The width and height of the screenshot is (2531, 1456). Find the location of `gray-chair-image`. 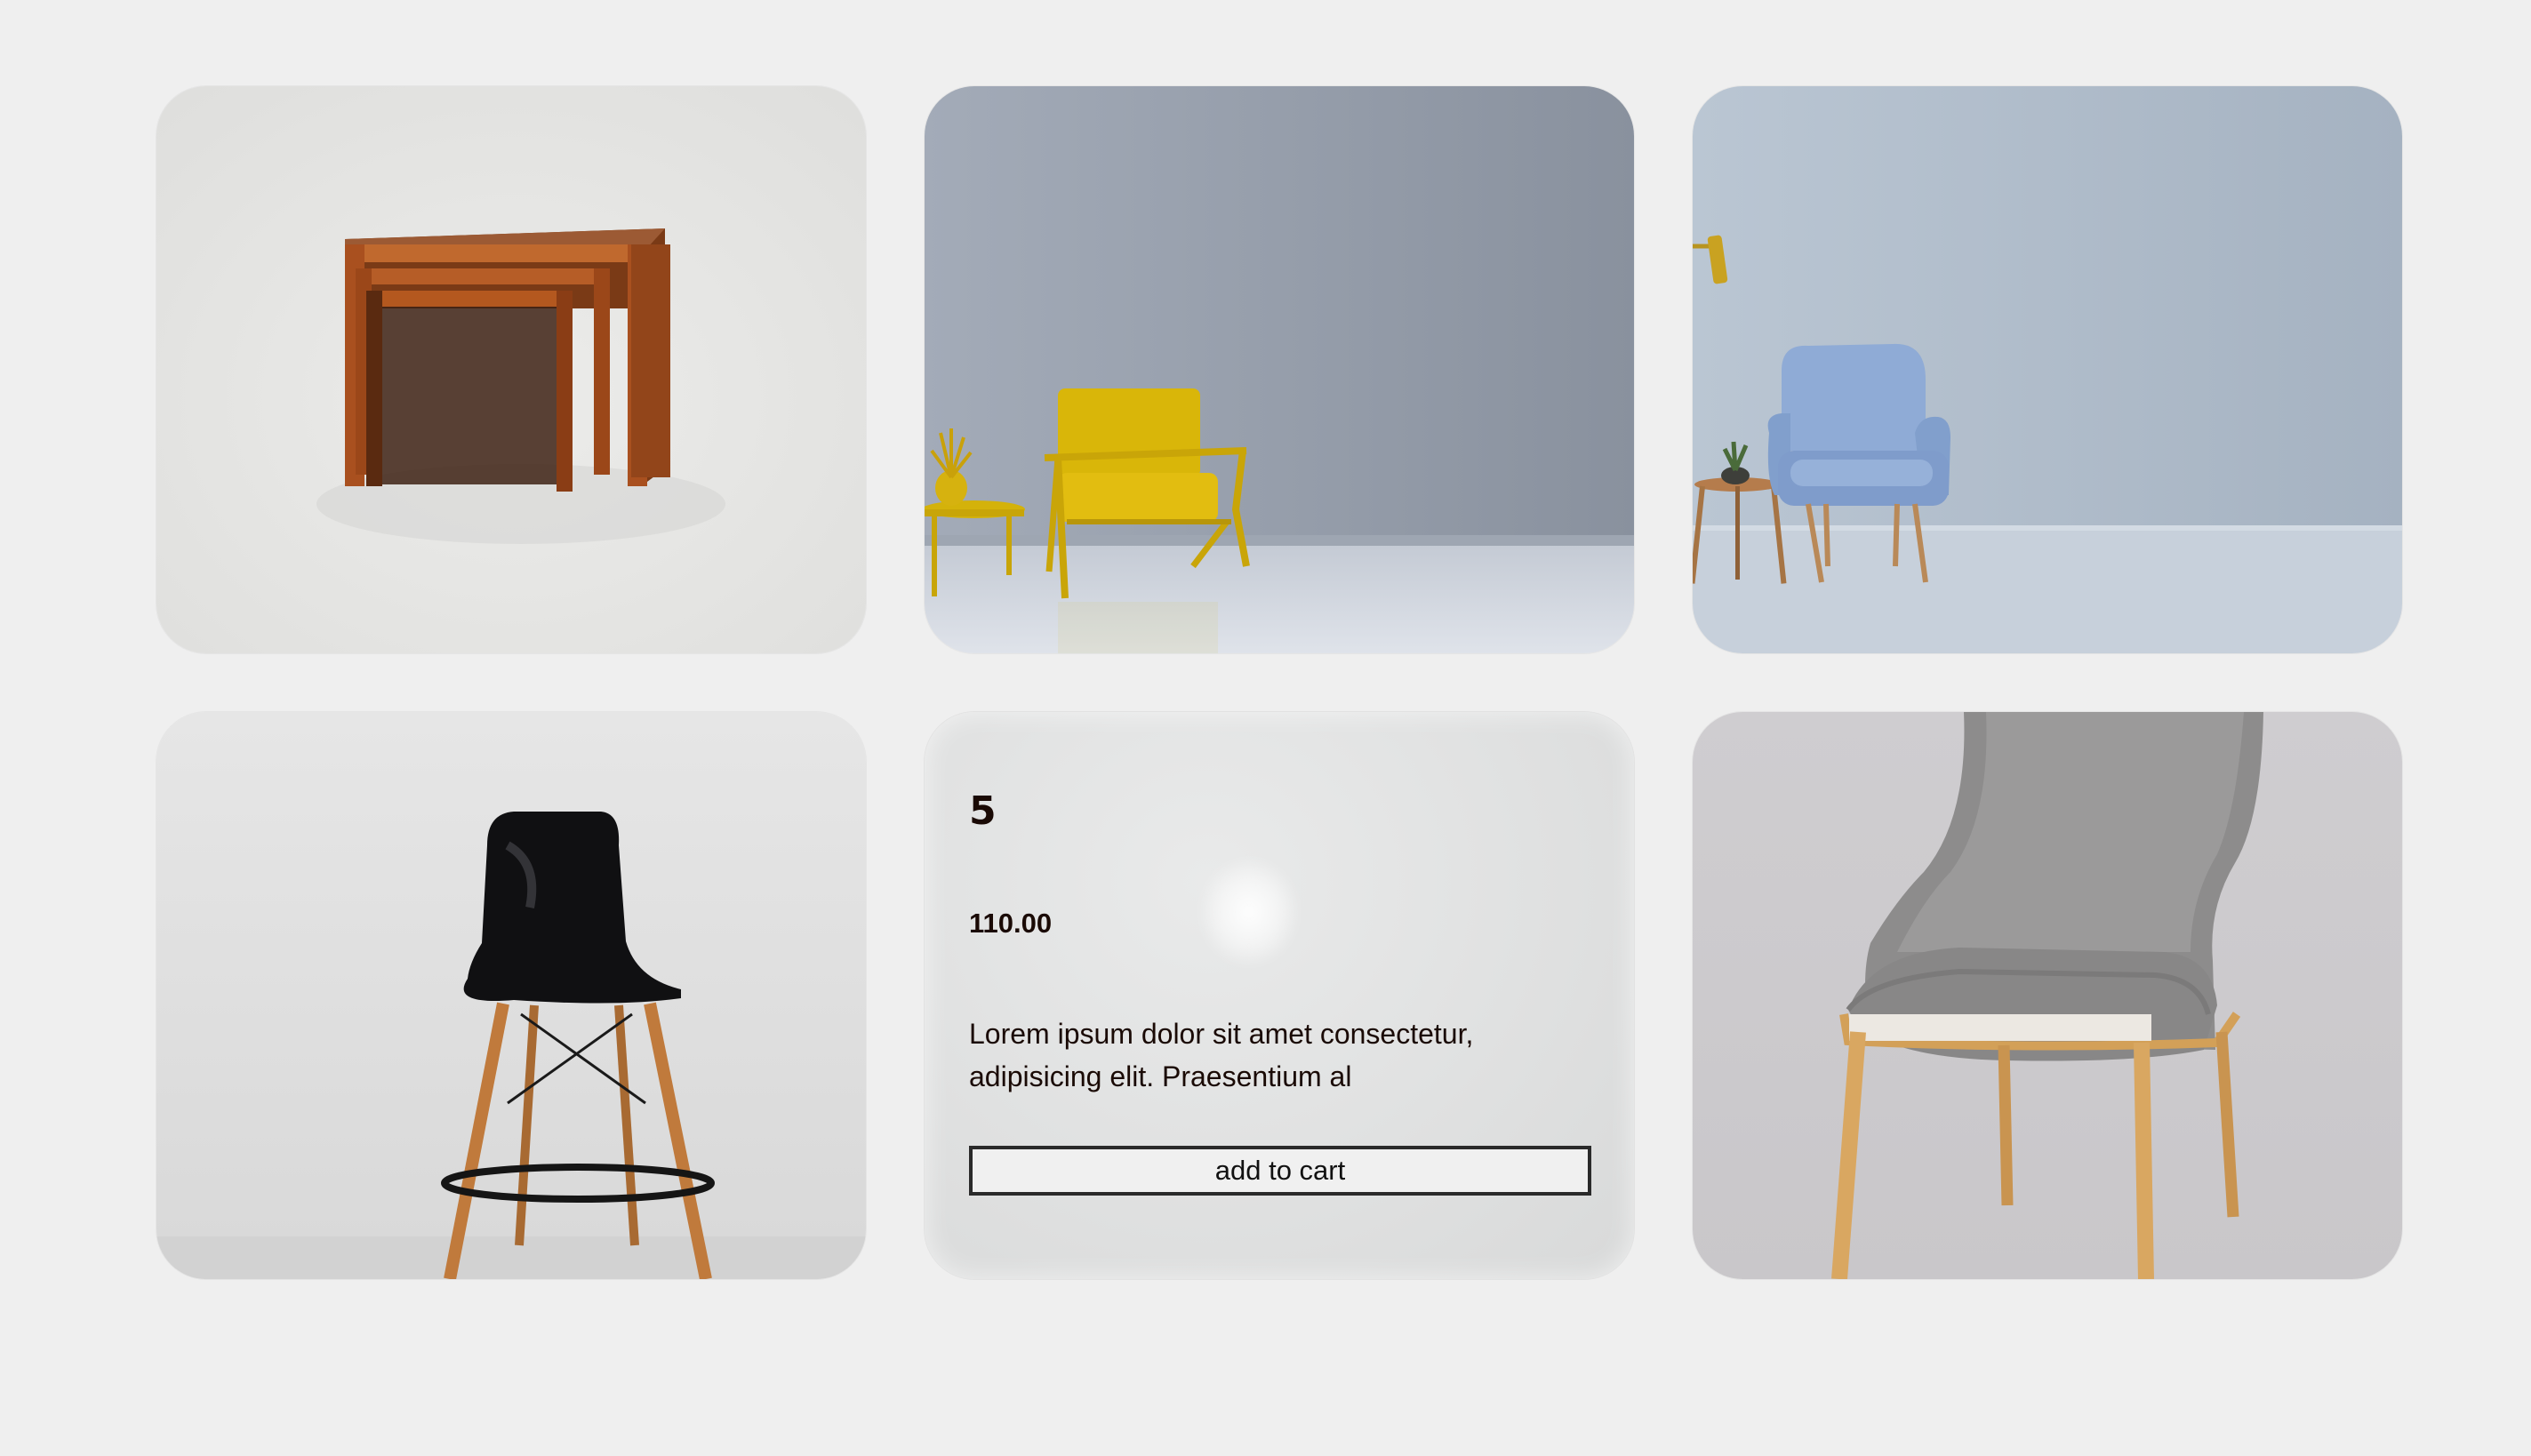

gray-chair-image is located at coordinates (2048, 995).